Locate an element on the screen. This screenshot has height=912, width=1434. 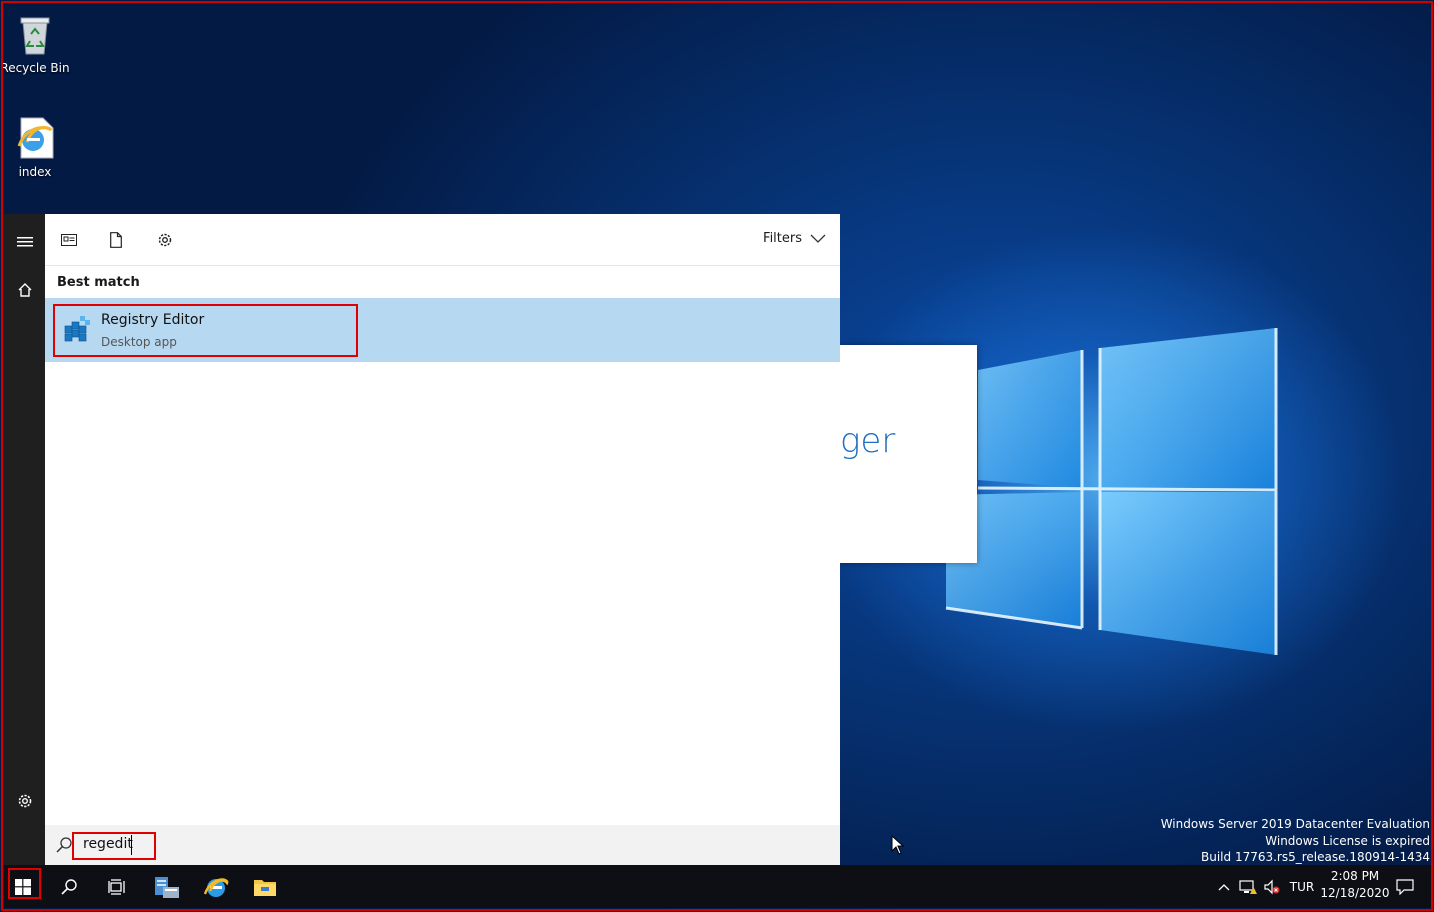
show-hidden-icons-button is located at coordinates (1224, 886).